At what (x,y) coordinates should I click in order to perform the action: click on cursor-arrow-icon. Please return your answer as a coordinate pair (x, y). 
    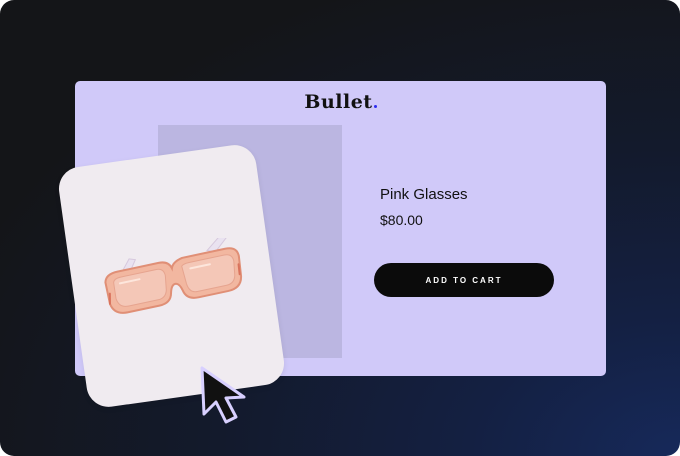
    Looking at the image, I should click on (223, 395).